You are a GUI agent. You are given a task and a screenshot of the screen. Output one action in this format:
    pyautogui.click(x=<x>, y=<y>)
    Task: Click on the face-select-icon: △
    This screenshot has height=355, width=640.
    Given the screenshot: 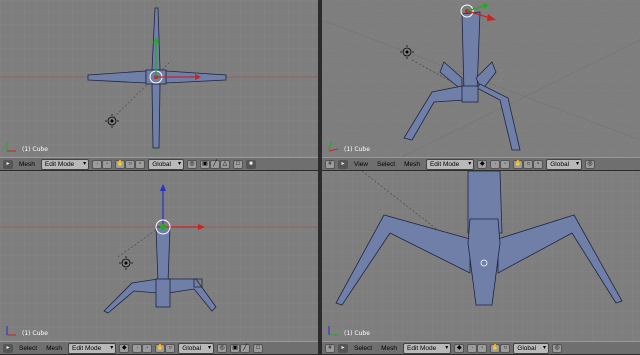 What is the action you would take?
    pyautogui.click(x=224, y=164)
    